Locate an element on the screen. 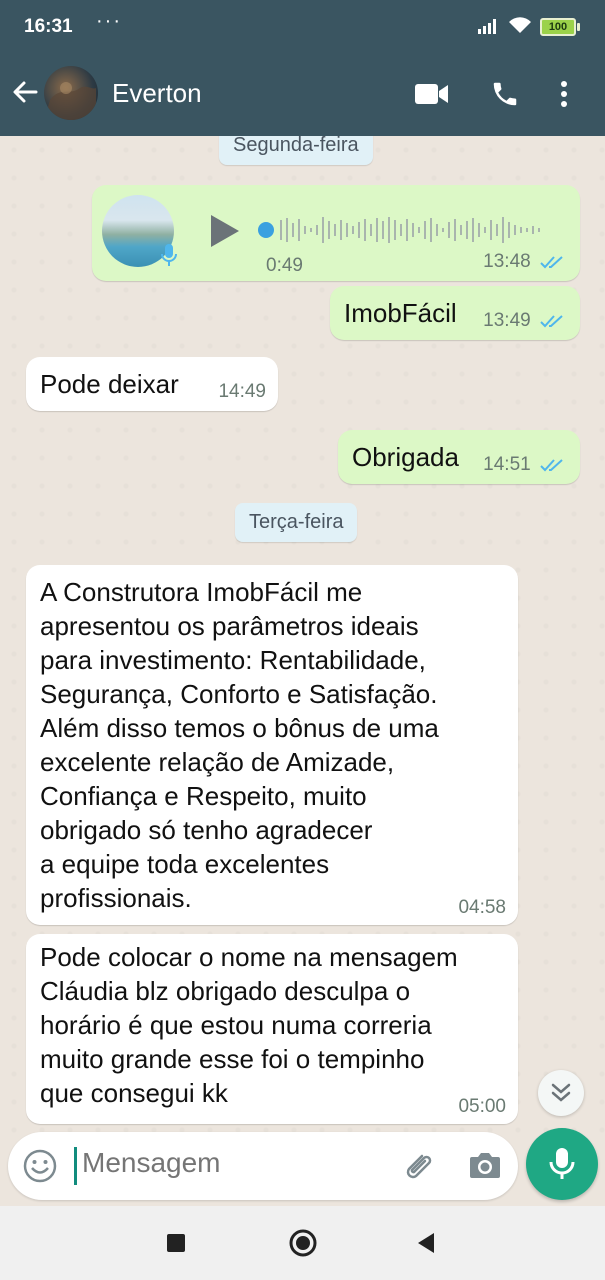 The height and width of the screenshot is (1280, 605). scroll-to-bottom-button is located at coordinates (561, 1093).